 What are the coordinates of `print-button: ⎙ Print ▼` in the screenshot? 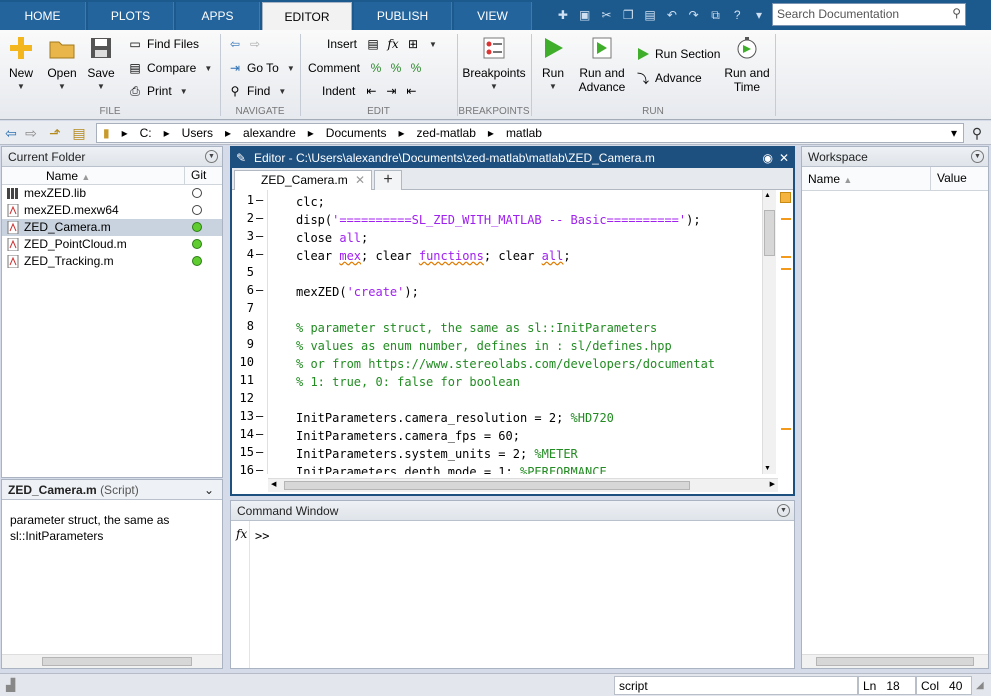 It's located at (157, 91).